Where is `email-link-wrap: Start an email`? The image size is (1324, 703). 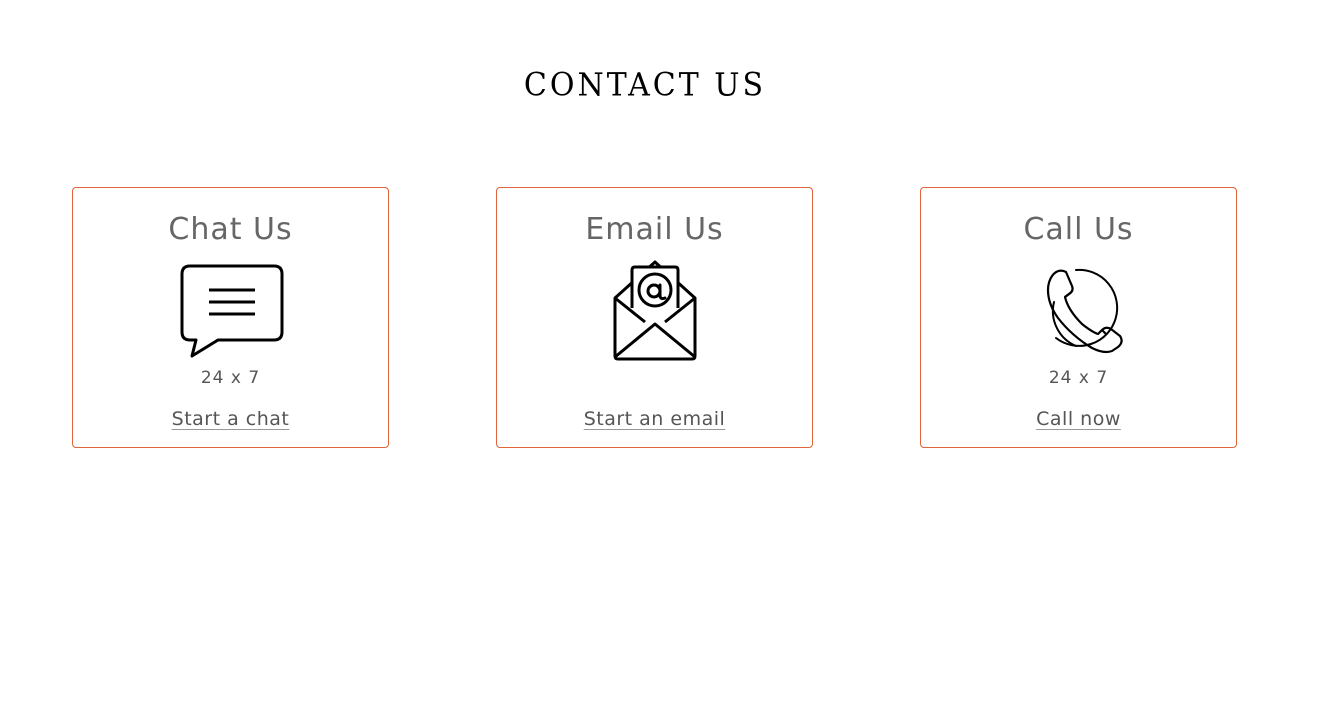
email-link-wrap: Start an email is located at coordinates (654, 419).